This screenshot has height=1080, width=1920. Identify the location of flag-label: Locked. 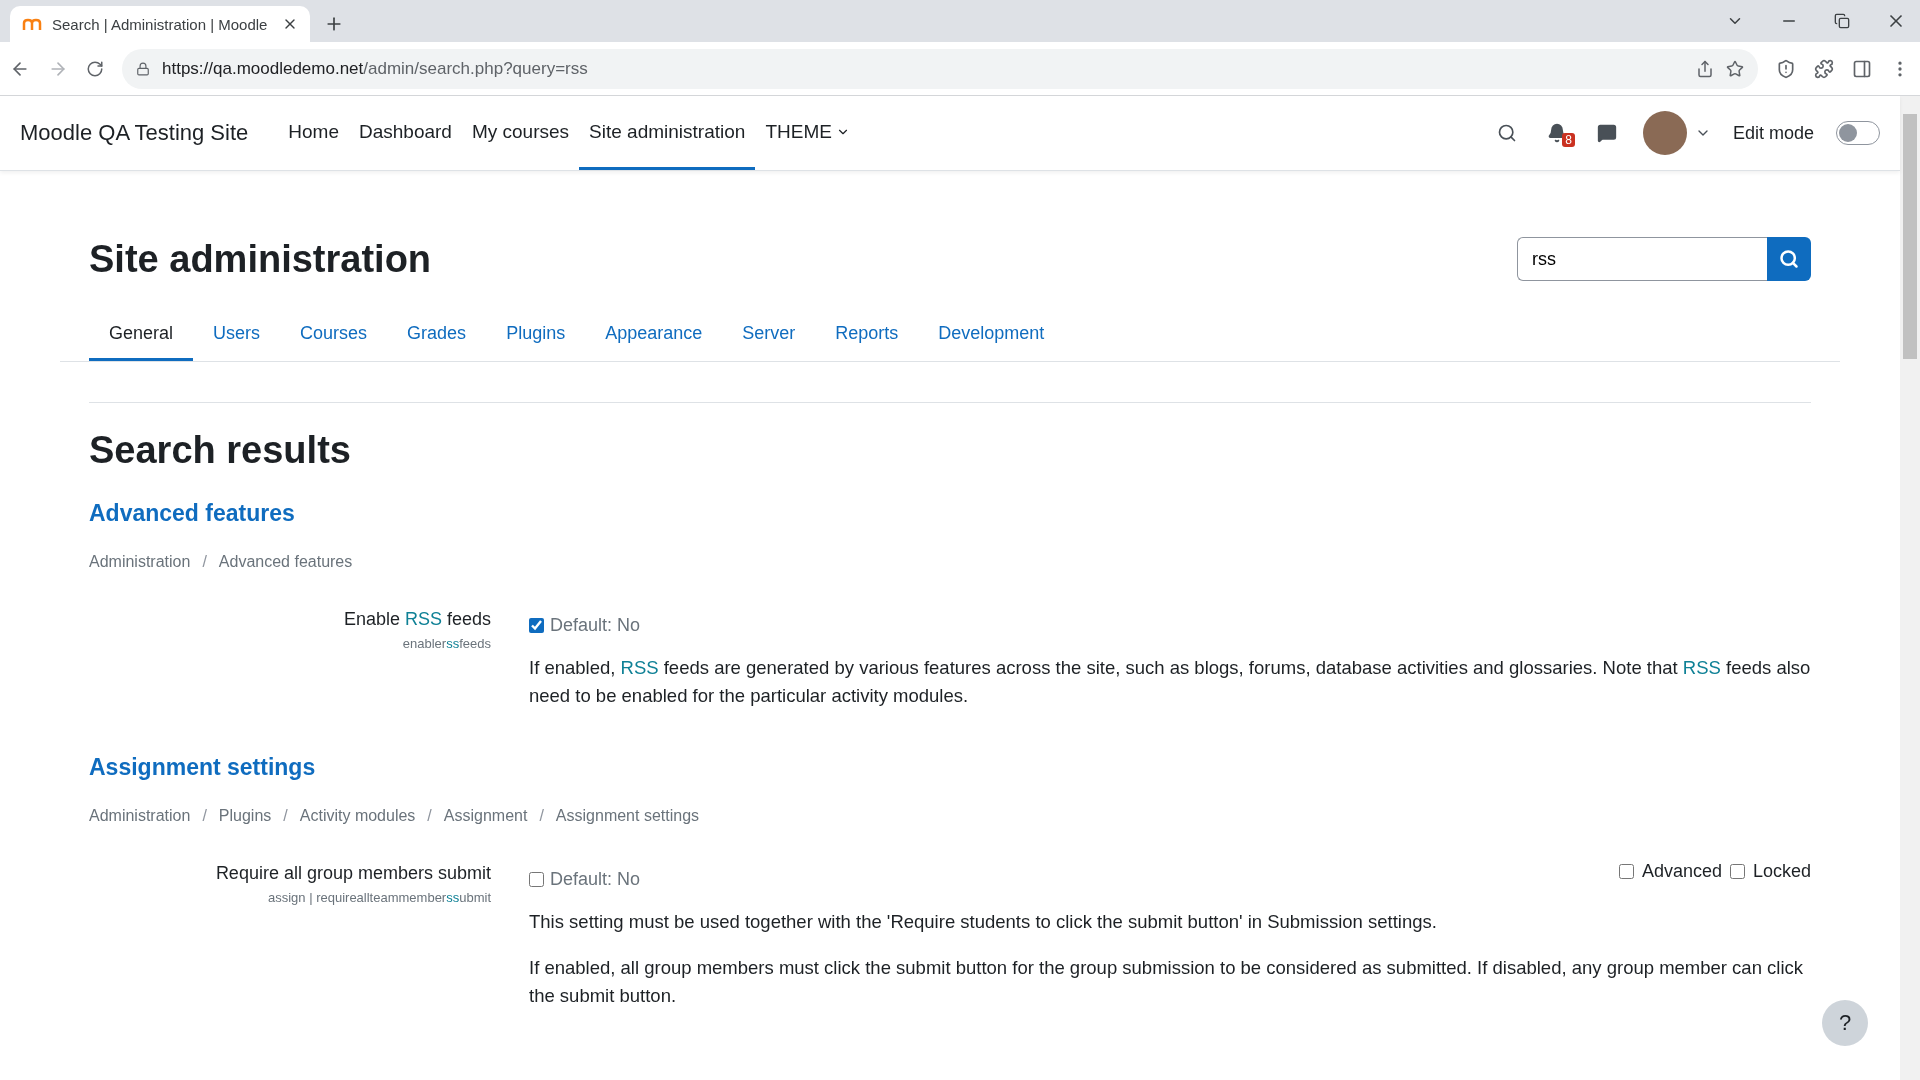
(1781, 871).